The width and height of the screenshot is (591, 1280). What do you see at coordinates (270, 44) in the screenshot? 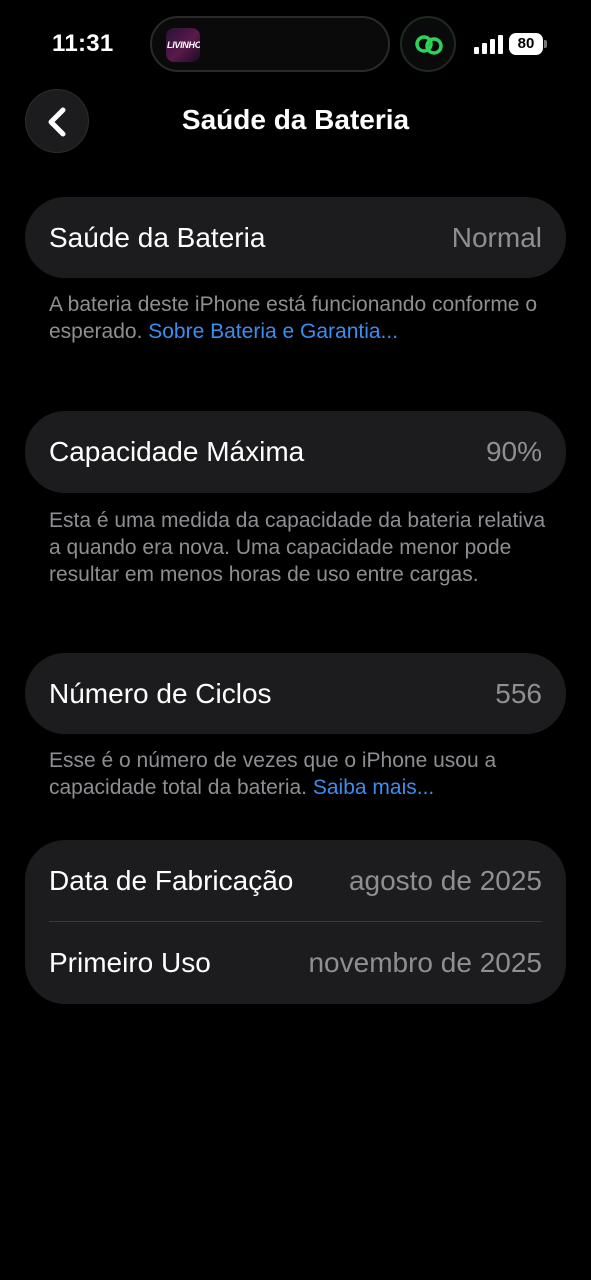
I see `dynamic-island: LIVINHO` at bounding box center [270, 44].